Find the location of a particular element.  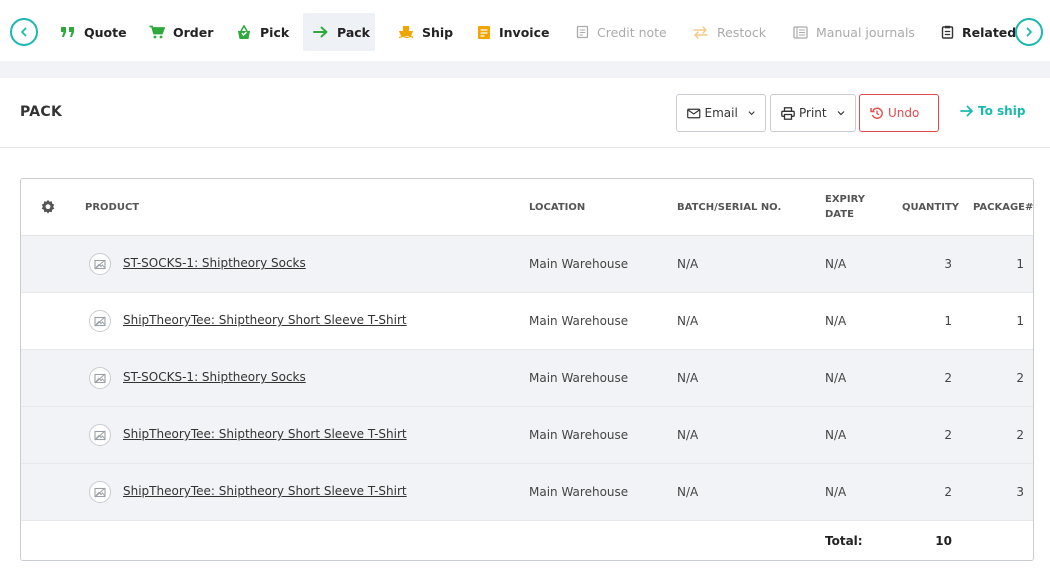

nav-item-label: Pack is located at coordinates (353, 32).